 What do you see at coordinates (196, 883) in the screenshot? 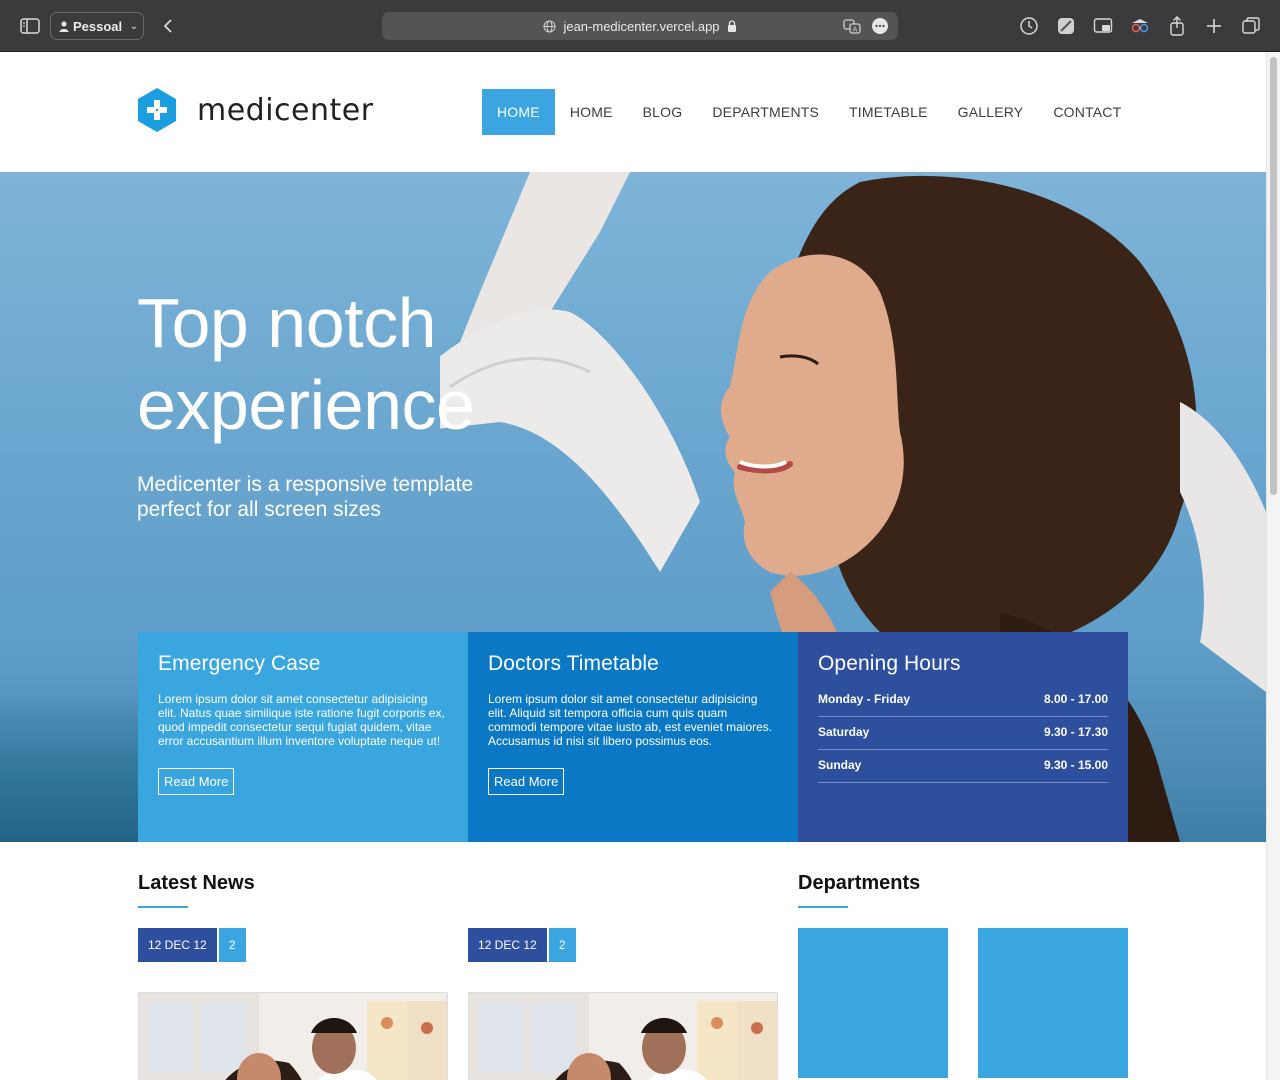
I see `latest-news-title: Latest News` at bounding box center [196, 883].